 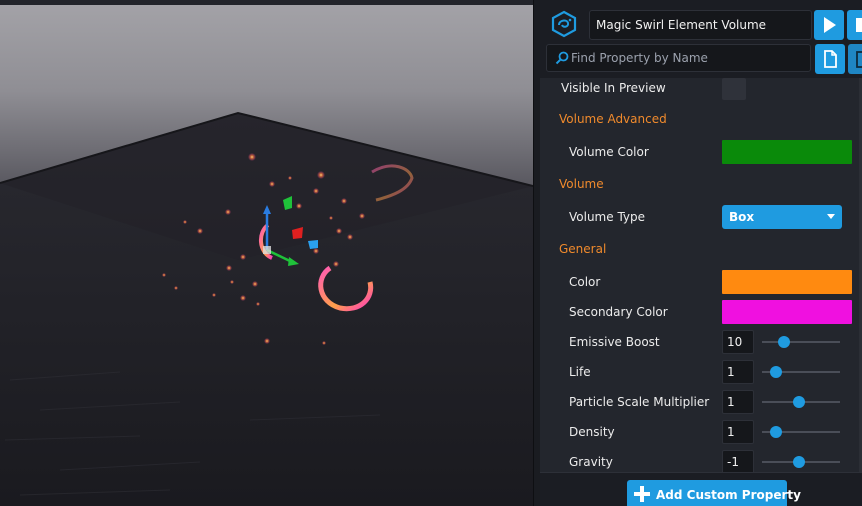 What do you see at coordinates (585, 282) in the screenshot?
I see `property-label: Color` at bounding box center [585, 282].